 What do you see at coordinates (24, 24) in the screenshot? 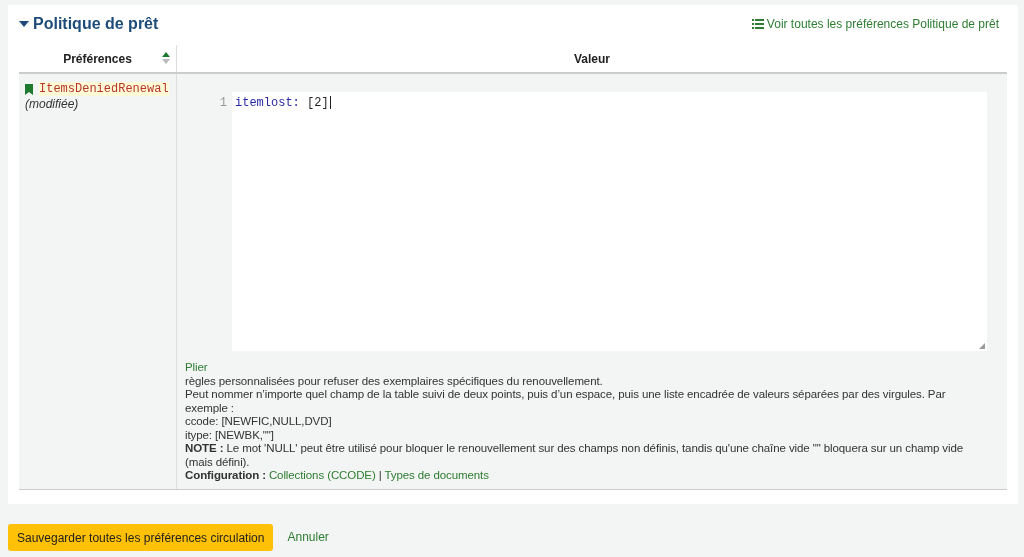
I see `caret-icon` at bounding box center [24, 24].